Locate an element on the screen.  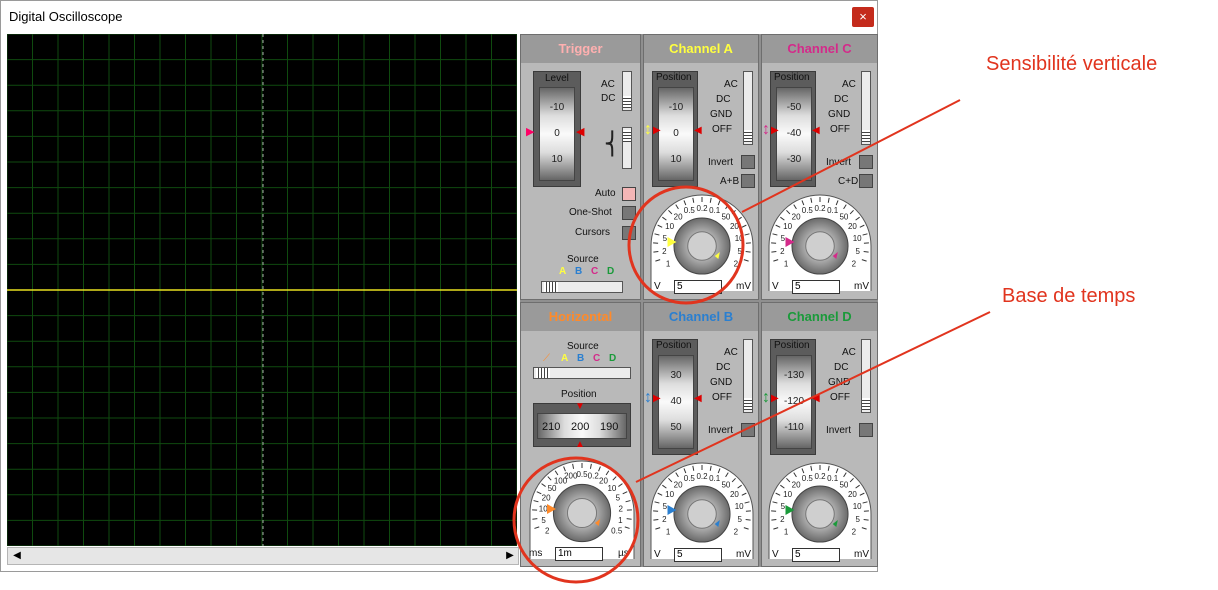
timebase-pointer is located at coordinates (813, 397).